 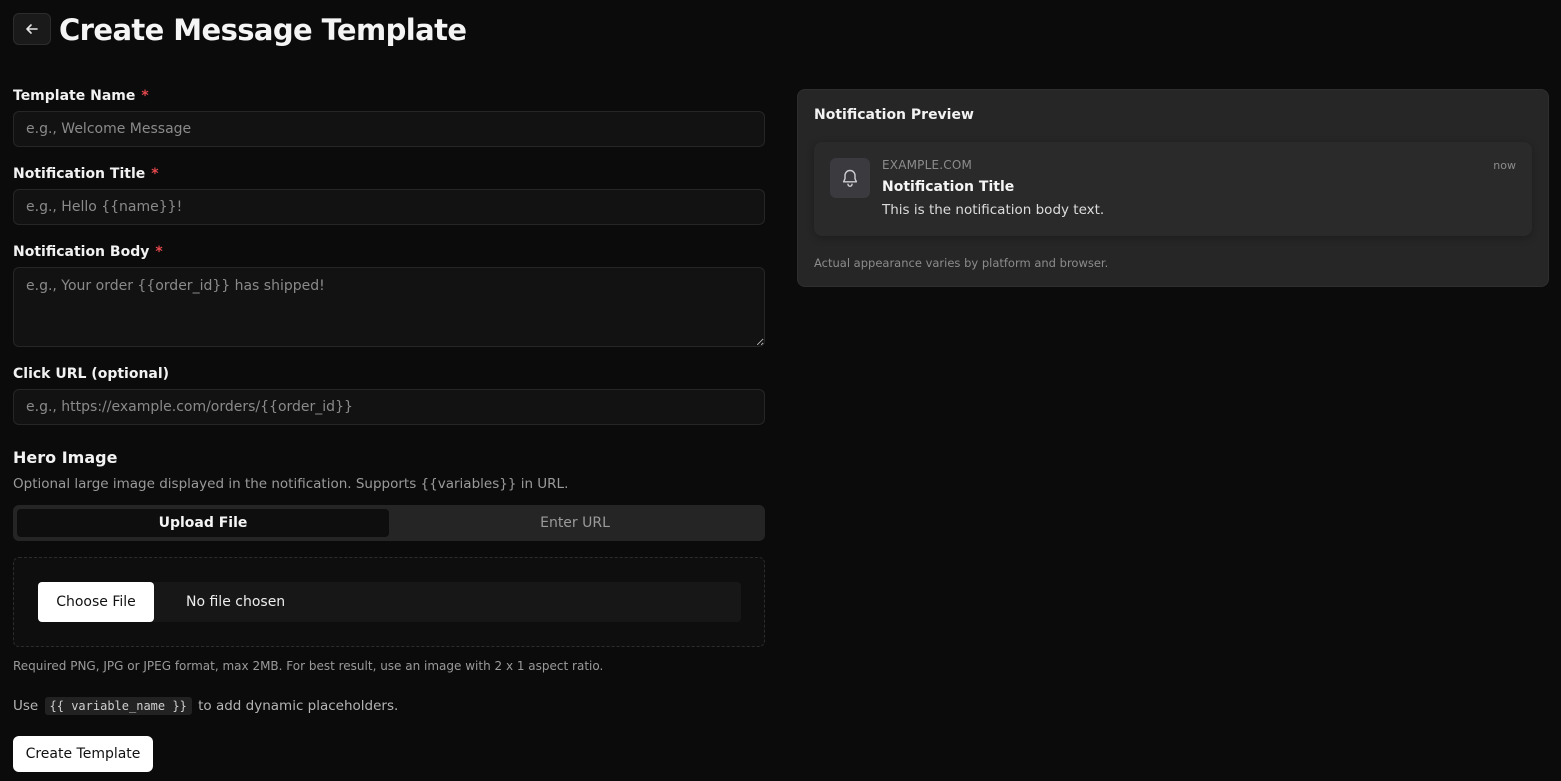 What do you see at coordinates (86, 174) in the screenshot?
I see `notification-title-label: Notification Title *` at bounding box center [86, 174].